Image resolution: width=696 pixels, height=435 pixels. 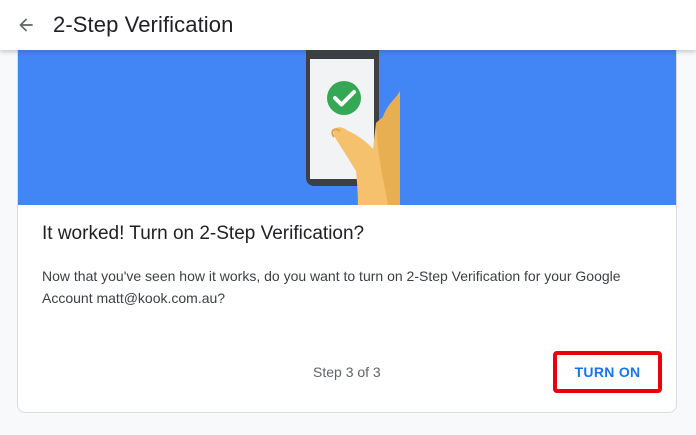 I want to click on arrow-back-icon, so click(x=26, y=25).